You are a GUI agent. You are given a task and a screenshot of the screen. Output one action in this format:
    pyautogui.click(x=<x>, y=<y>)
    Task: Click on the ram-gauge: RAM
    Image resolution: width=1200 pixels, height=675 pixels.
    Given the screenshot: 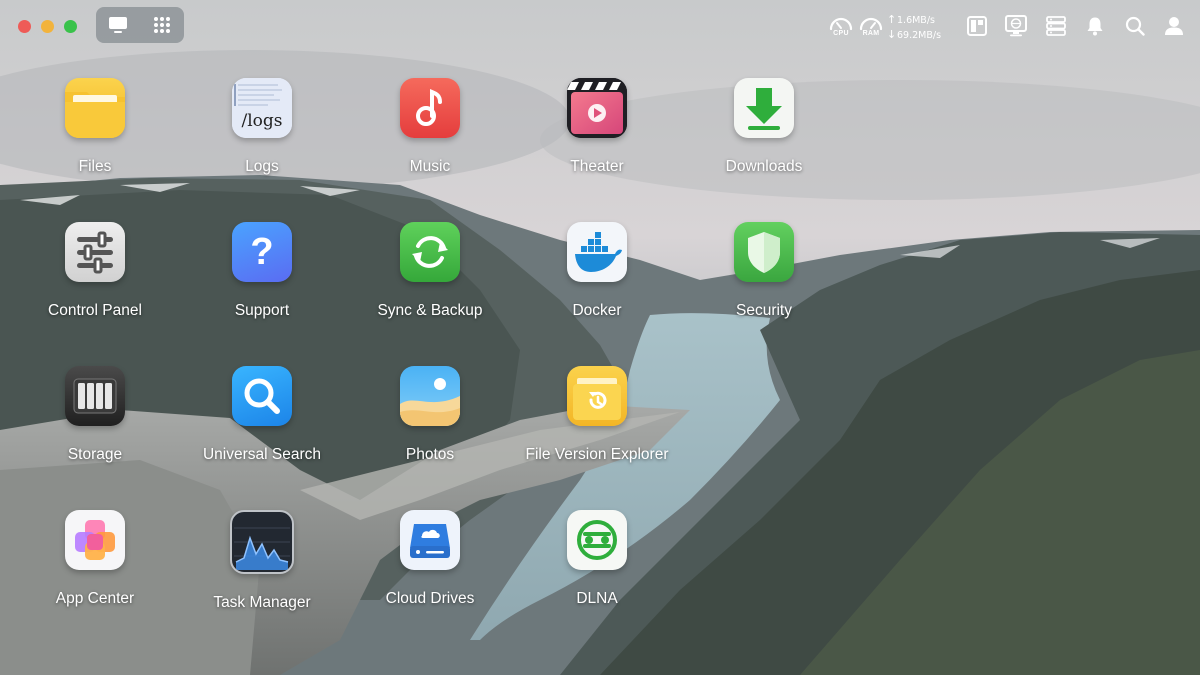 What is the action you would take?
    pyautogui.click(x=871, y=26)
    